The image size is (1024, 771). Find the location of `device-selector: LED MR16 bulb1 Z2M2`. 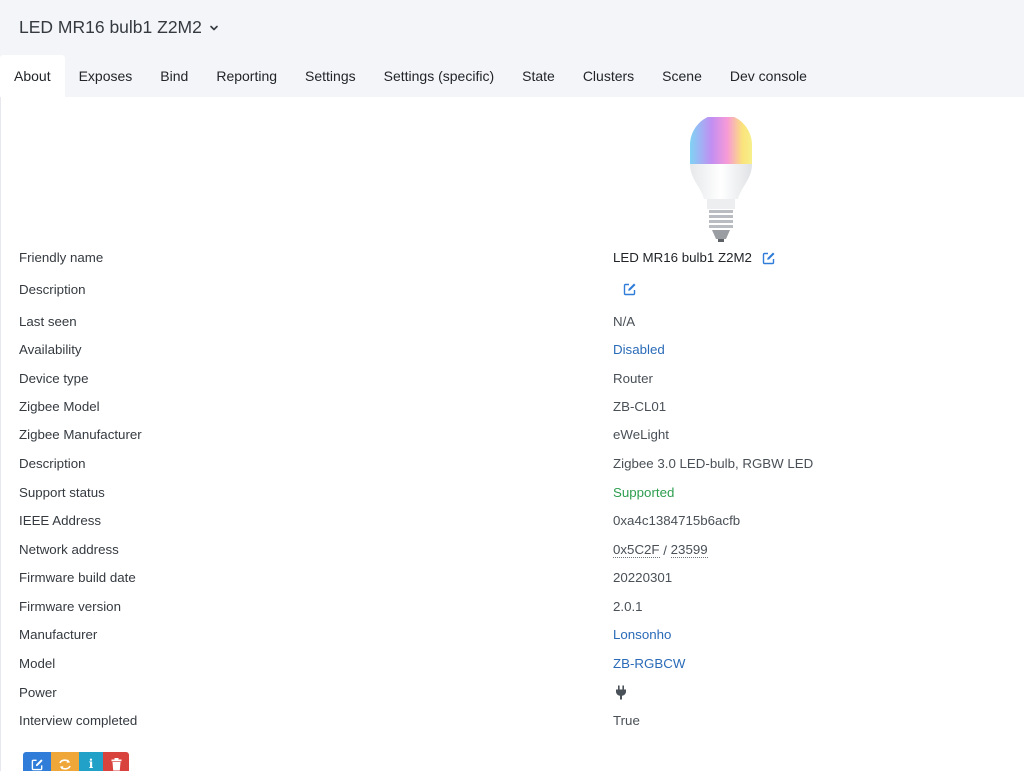

device-selector: LED MR16 bulb1 Z2M2 is located at coordinates (119, 27).